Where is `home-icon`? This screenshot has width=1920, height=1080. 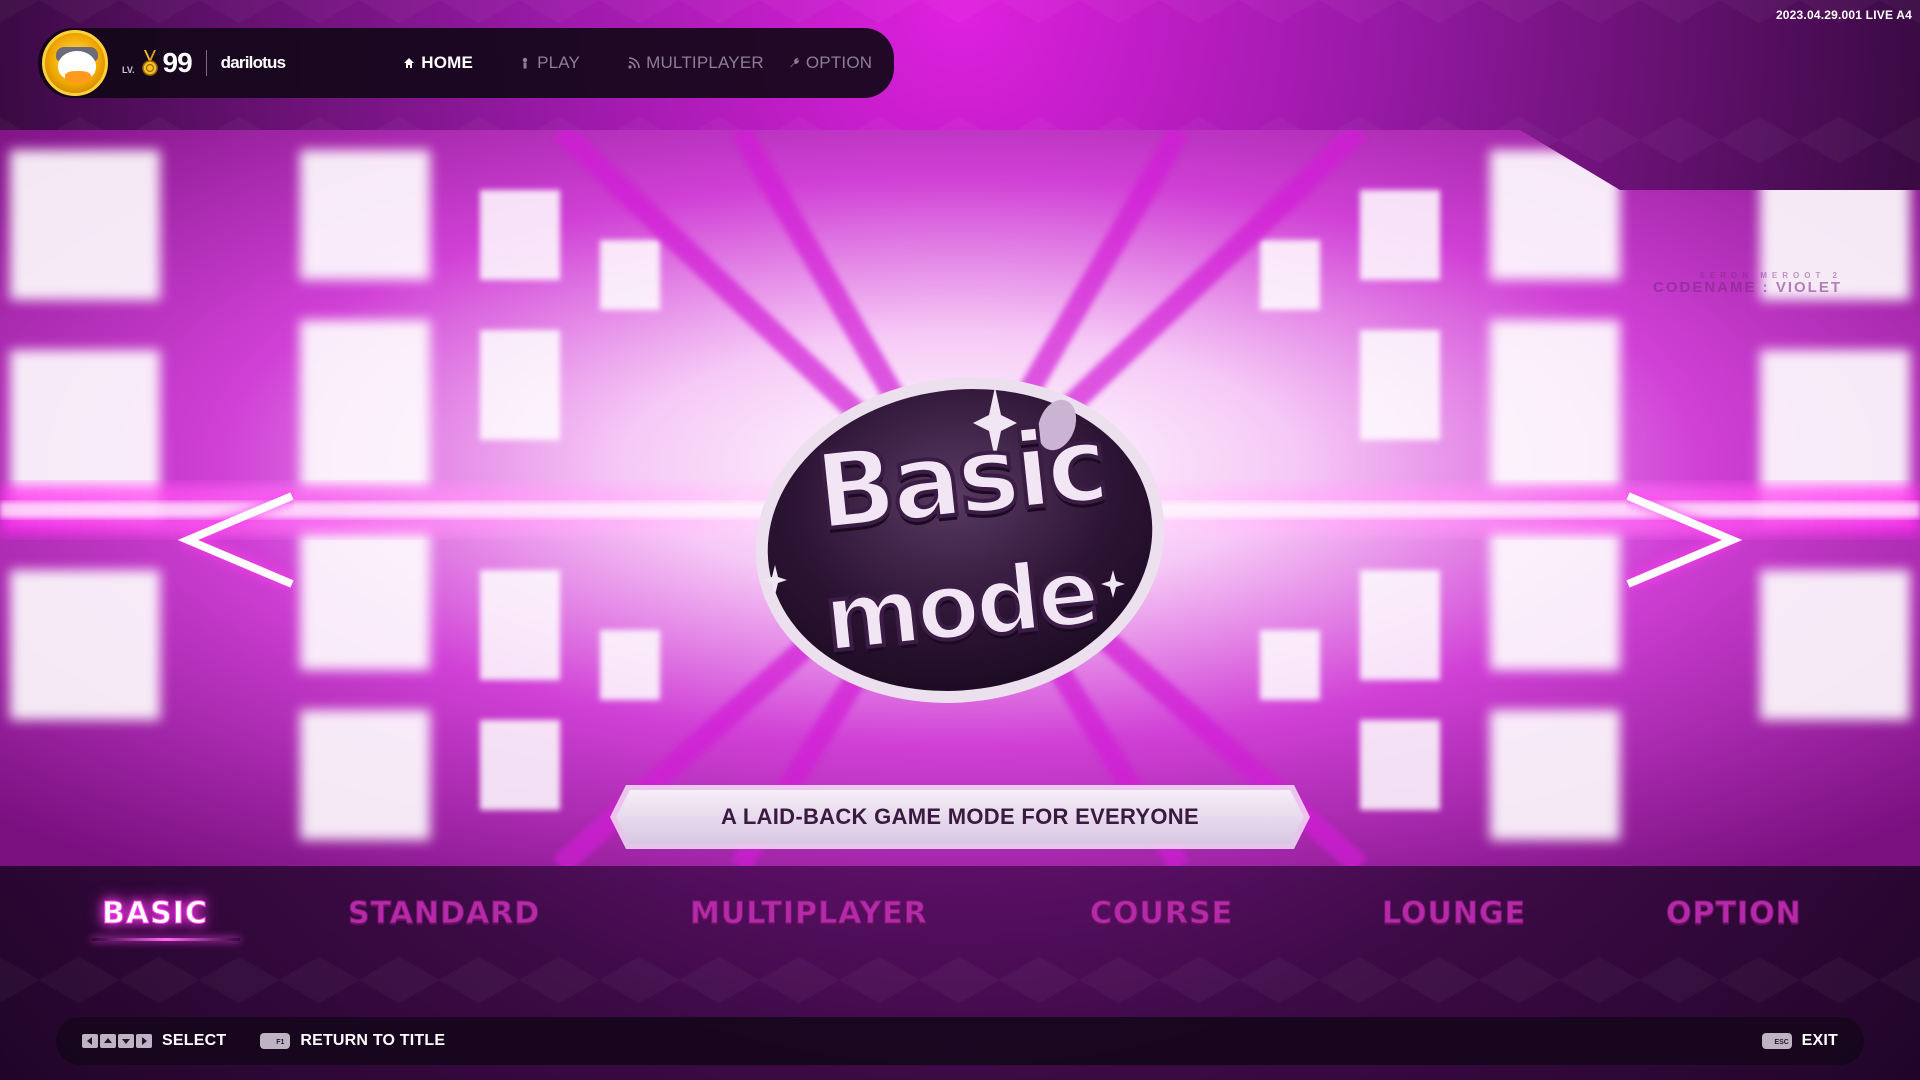 home-icon is located at coordinates (409, 63).